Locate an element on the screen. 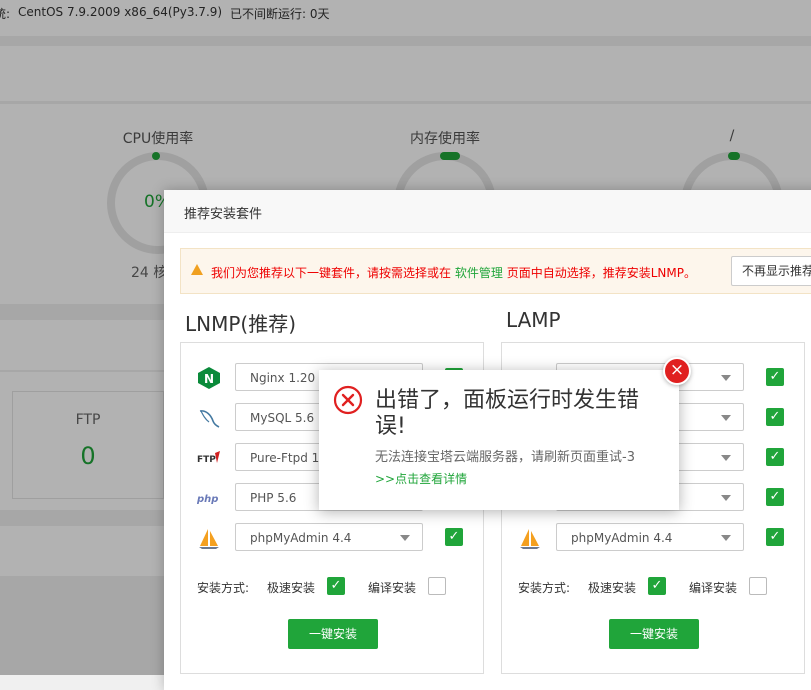  svg-text: php is located at coordinates (207, 499).